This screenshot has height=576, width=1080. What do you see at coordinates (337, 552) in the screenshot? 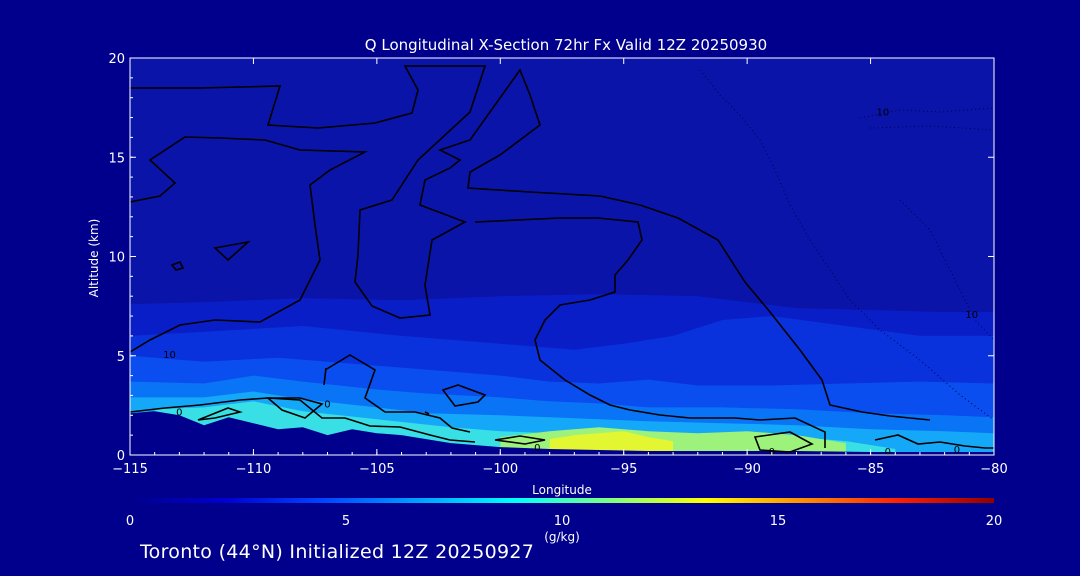
I see `footer-text: Toronto (44°N) Initialized 12Z 20250927` at bounding box center [337, 552].